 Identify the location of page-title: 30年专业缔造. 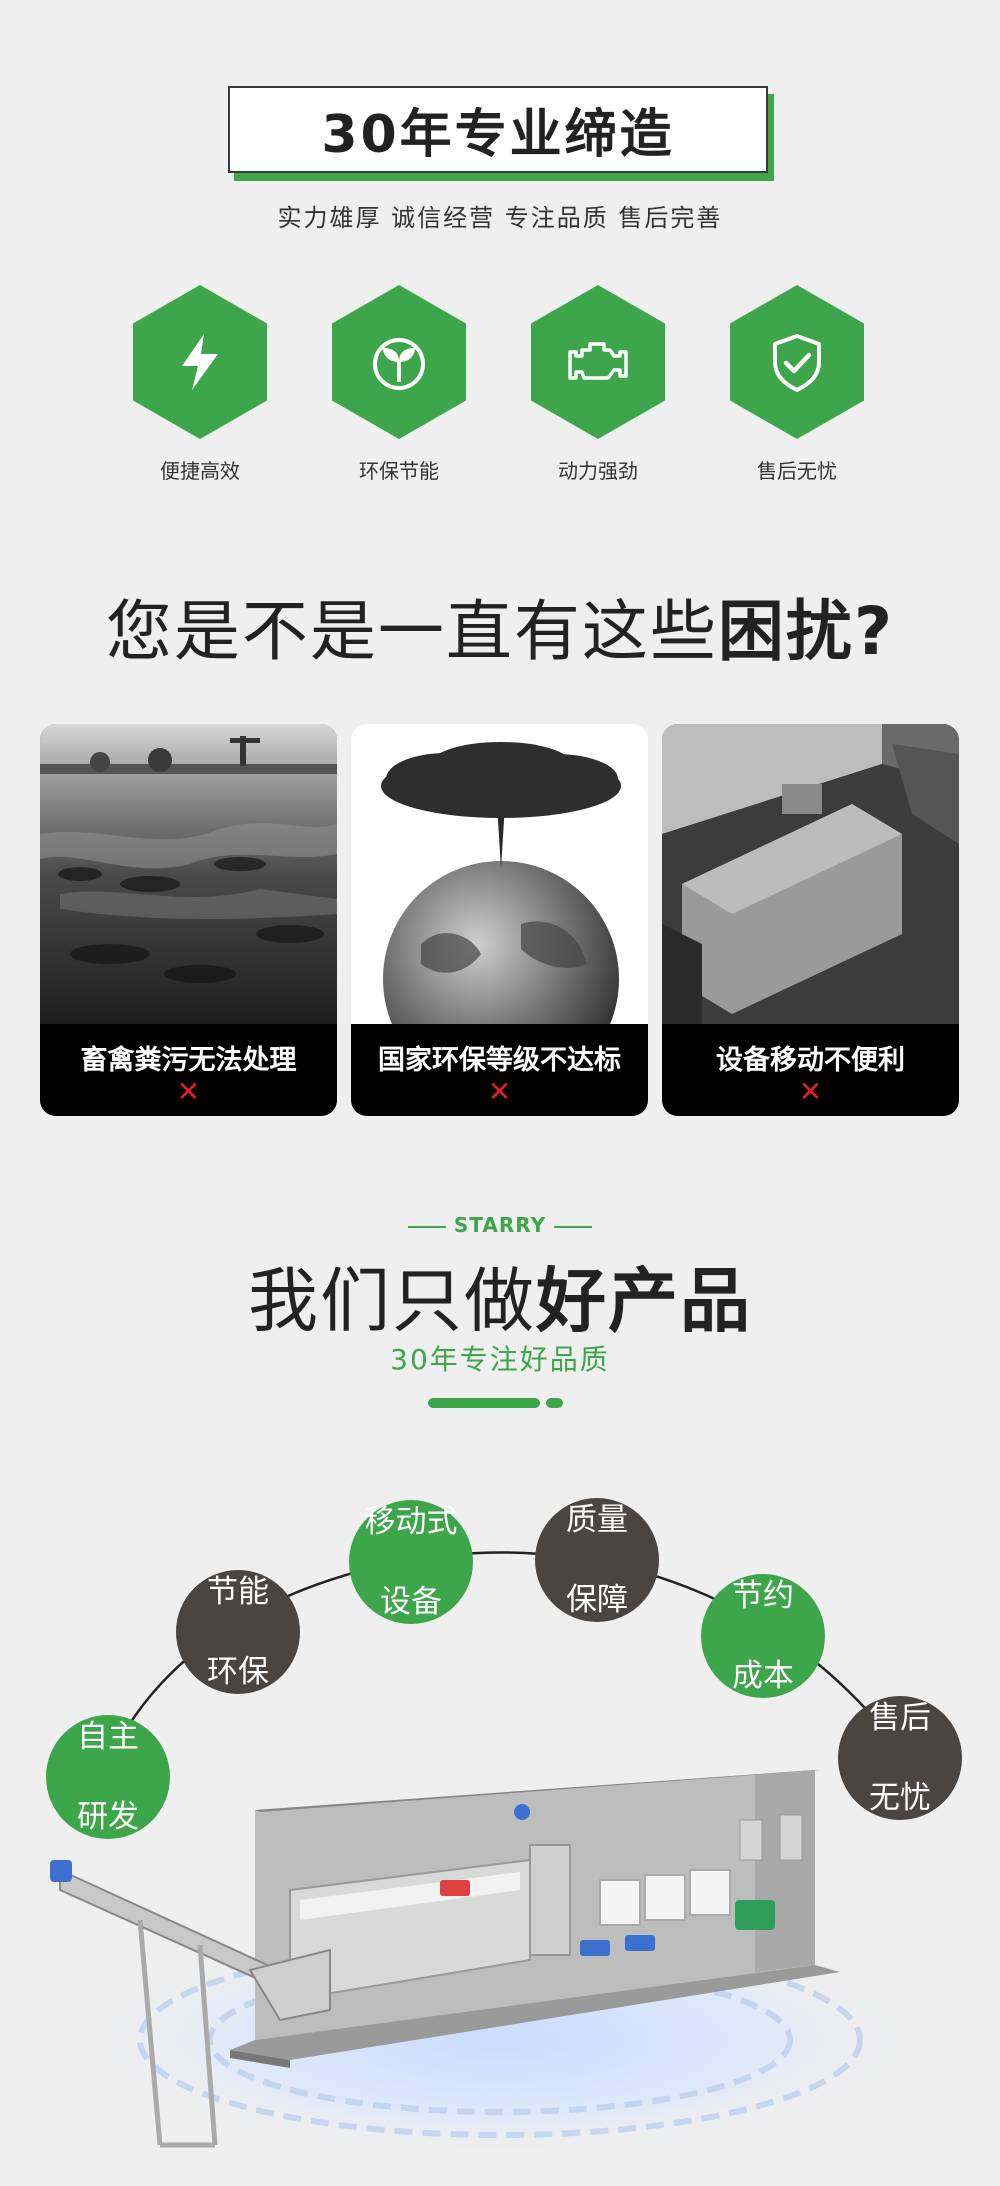
(498, 135).